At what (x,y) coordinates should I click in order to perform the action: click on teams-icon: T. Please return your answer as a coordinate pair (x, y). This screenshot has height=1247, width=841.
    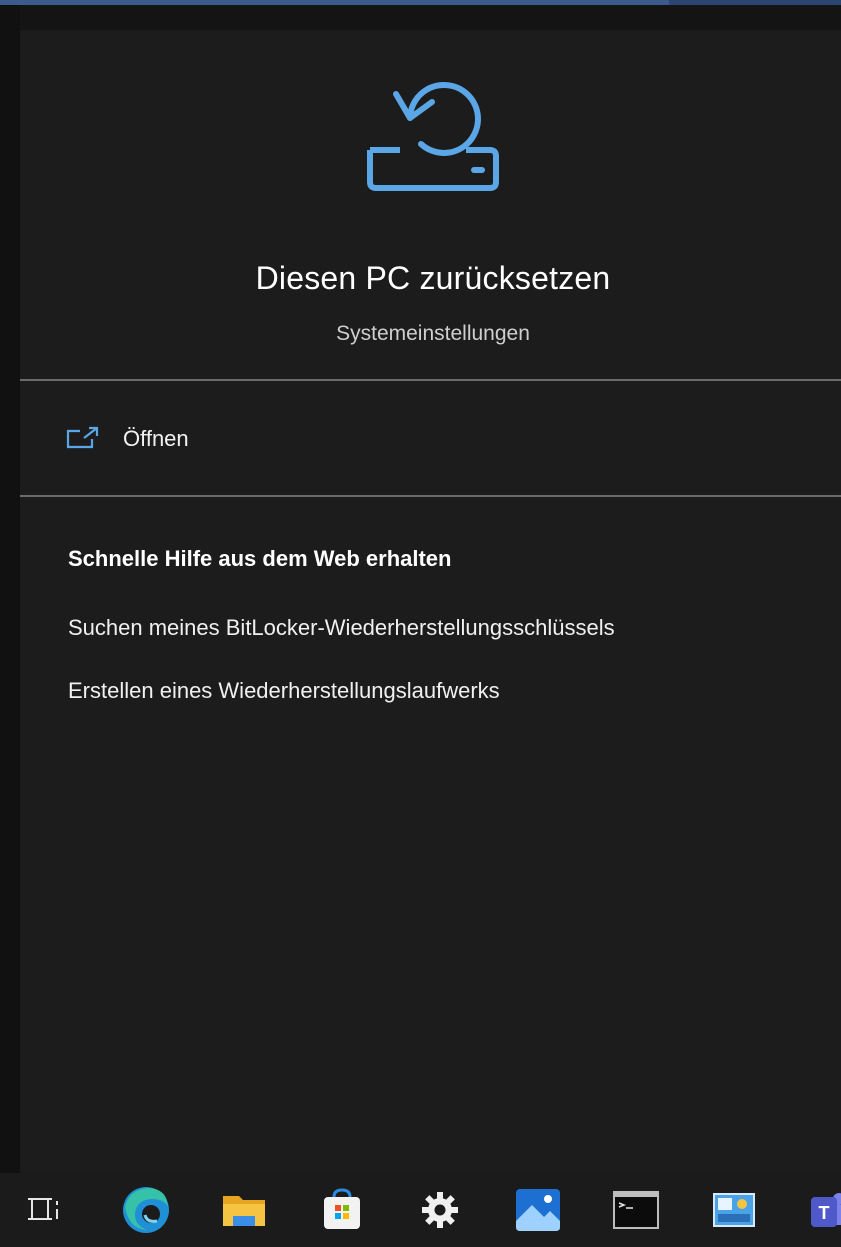
    Looking at the image, I should click on (826, 1210).